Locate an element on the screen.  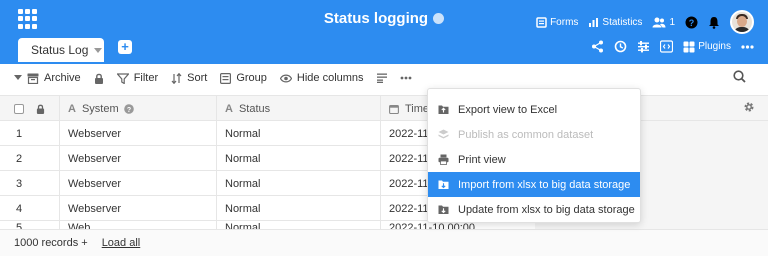
load-all-link: Load all is located at coordinates (121, 243).